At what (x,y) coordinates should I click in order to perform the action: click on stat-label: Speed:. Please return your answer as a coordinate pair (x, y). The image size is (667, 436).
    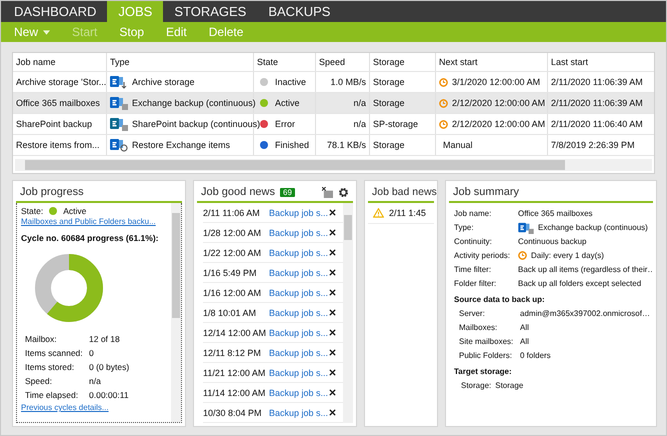
    Looking at the image, I should click on (39, 381).